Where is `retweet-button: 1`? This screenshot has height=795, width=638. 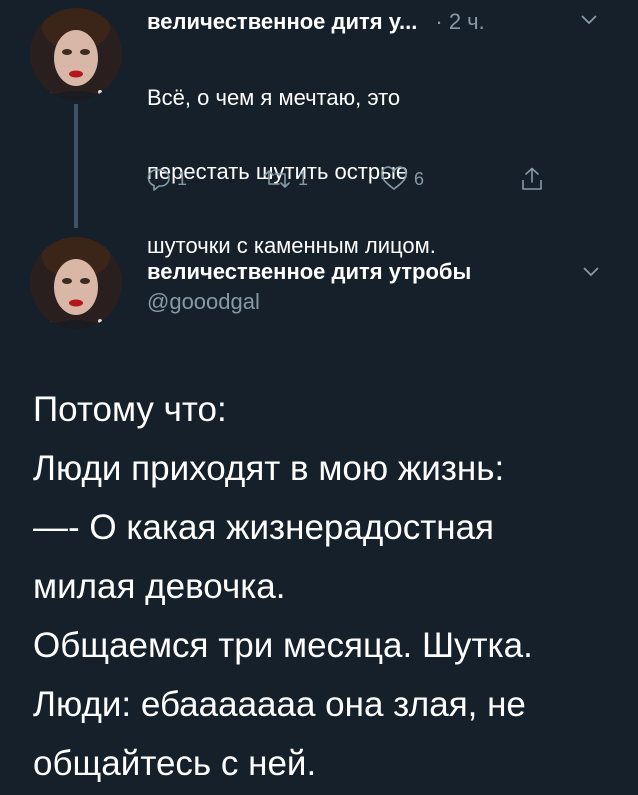
retweet-button: 1 is located at coordinates (285, 179).